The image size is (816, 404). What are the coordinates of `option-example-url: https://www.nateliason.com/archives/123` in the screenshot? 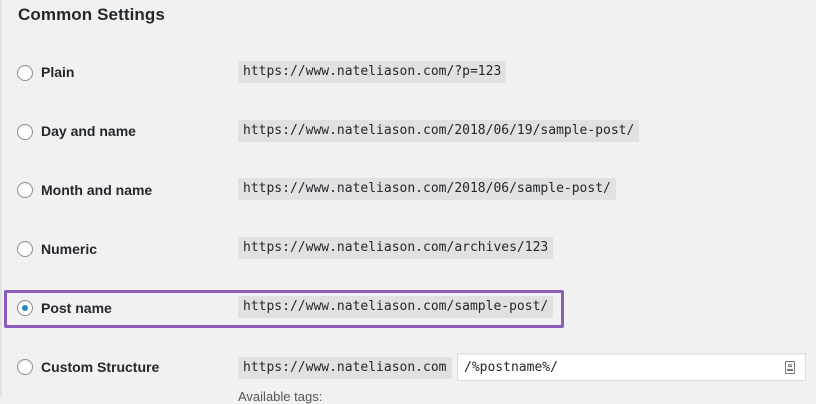 It's located at (396, 248).